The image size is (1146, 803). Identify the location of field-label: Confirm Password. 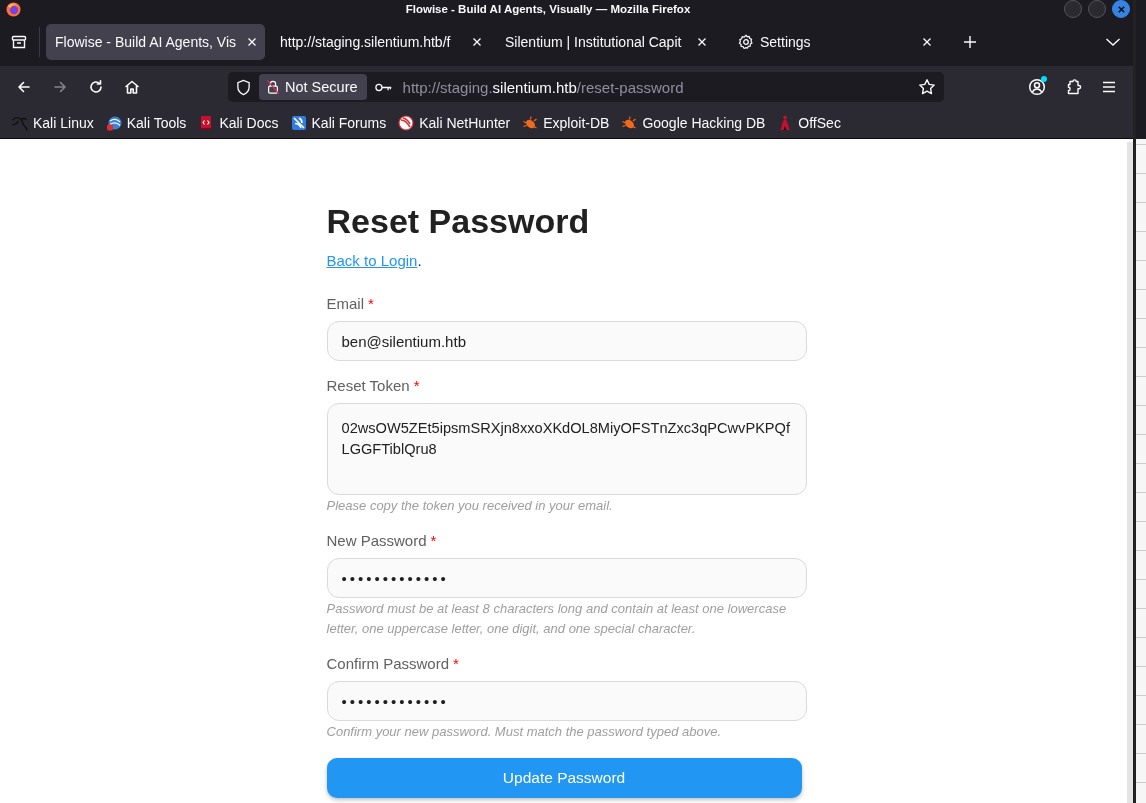
(388, 664).